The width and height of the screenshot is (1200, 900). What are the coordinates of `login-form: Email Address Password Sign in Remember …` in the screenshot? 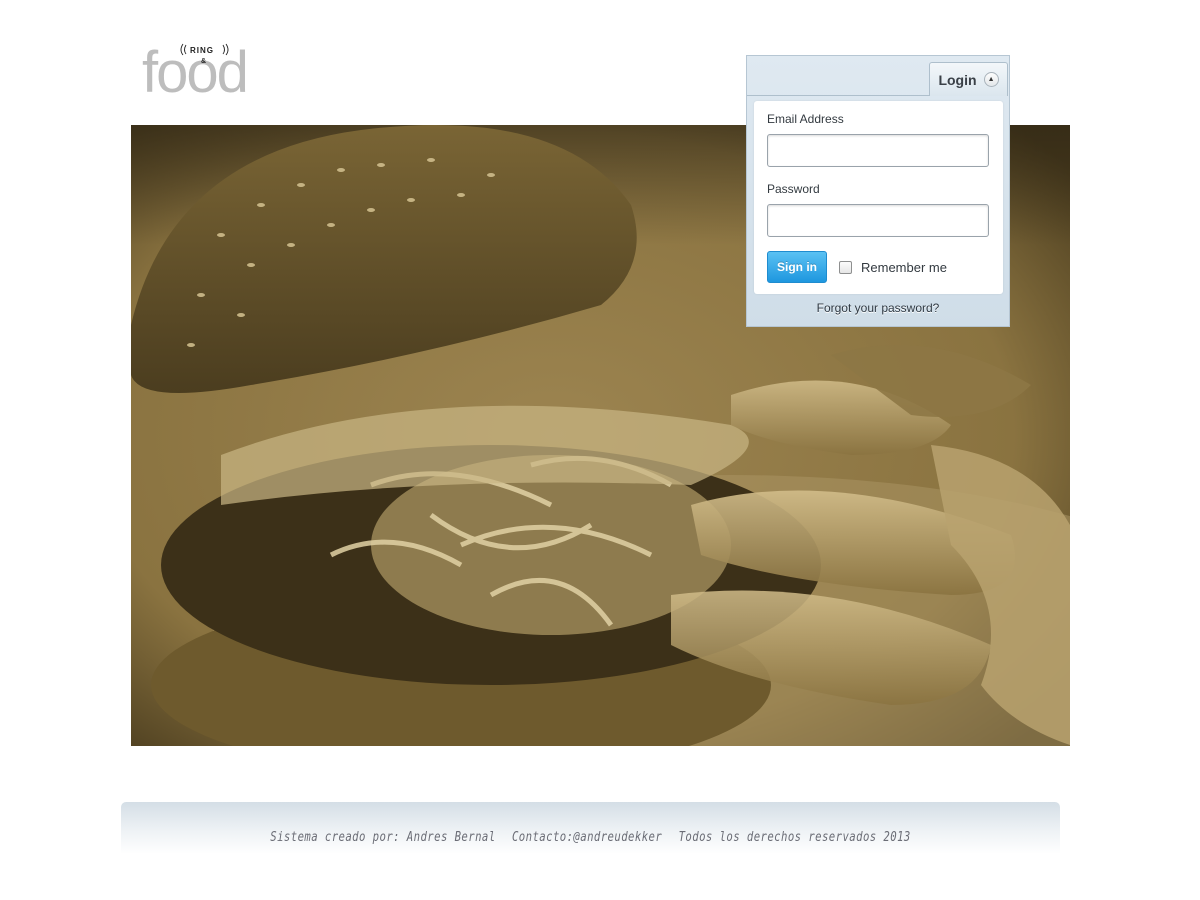 It's located at (878, 197).